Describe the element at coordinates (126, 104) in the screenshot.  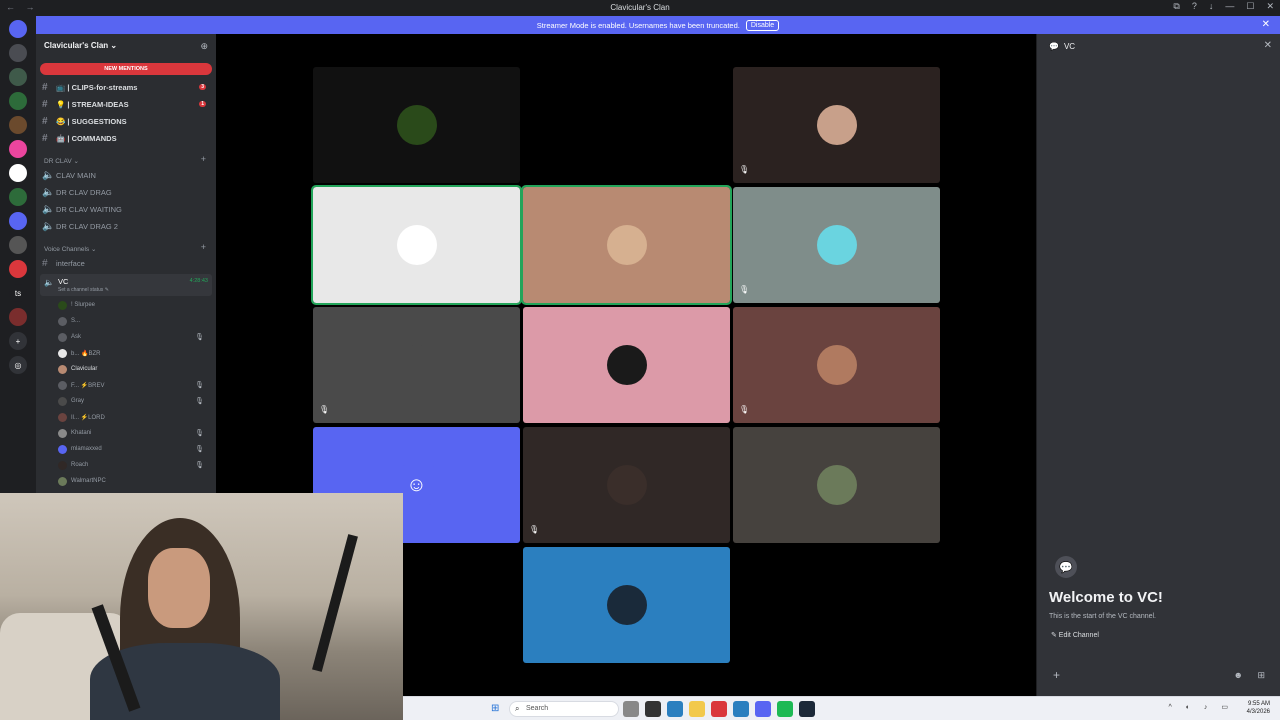
I see `channel-stream-ideas: # 💡 | STREAM-IDEAS 1` at that location.